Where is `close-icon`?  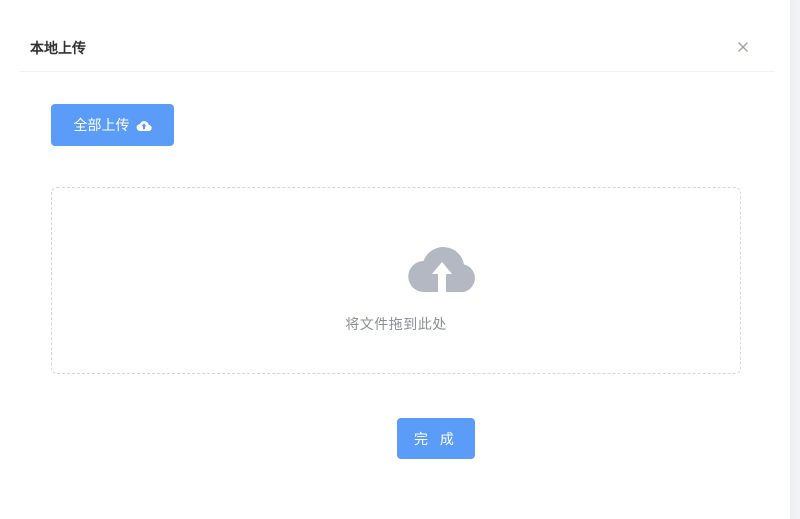 close-icon is located at coordinates (743, 47).